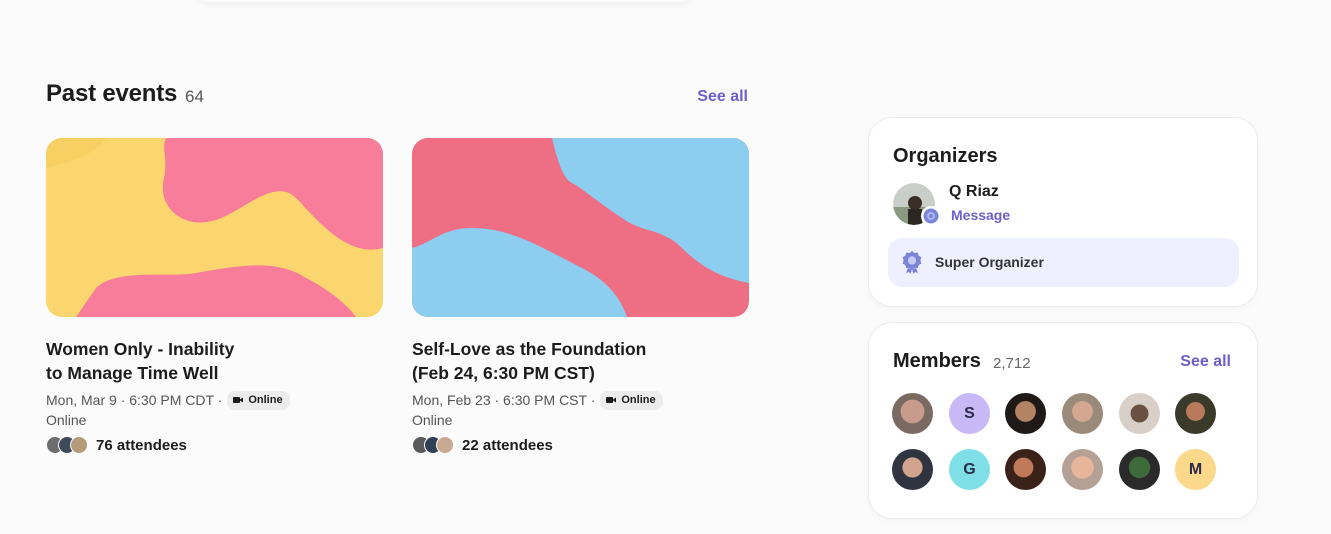 This screenshot has width=1331, height=534. I want to click on event-title-line-2: to Manage Time Well, so click(132, 373).